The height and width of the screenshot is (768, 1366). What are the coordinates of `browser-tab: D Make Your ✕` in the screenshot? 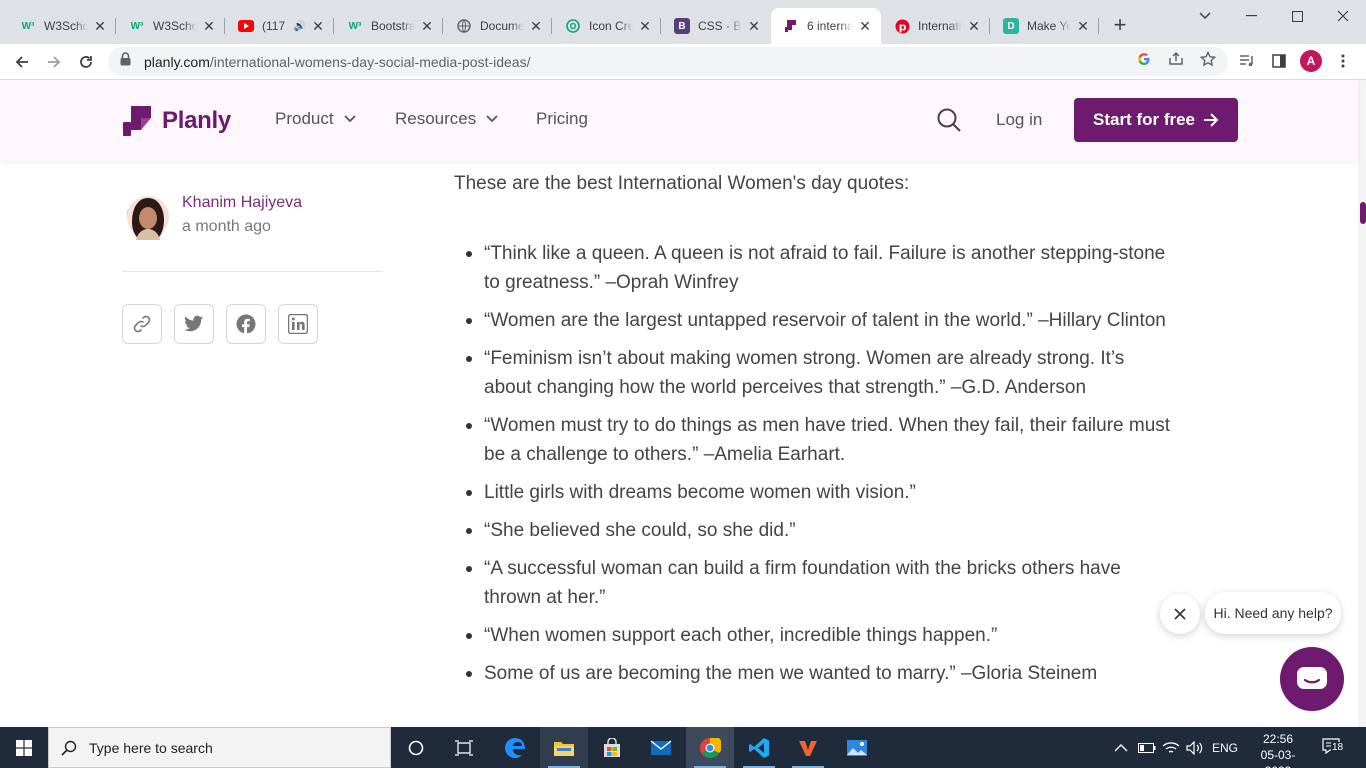 It's located at (1045, 26).